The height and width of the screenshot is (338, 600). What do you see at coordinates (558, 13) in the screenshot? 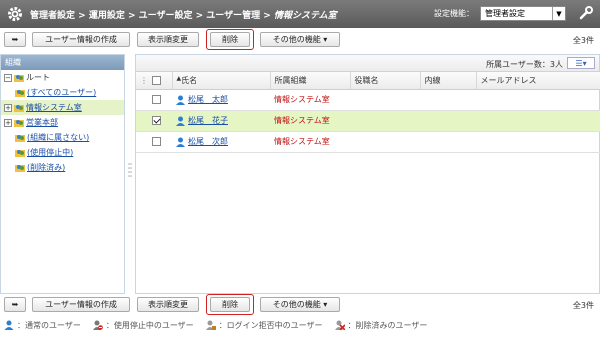
I see `chevron-down-icon: ▼` at bounding box center [558, 13].